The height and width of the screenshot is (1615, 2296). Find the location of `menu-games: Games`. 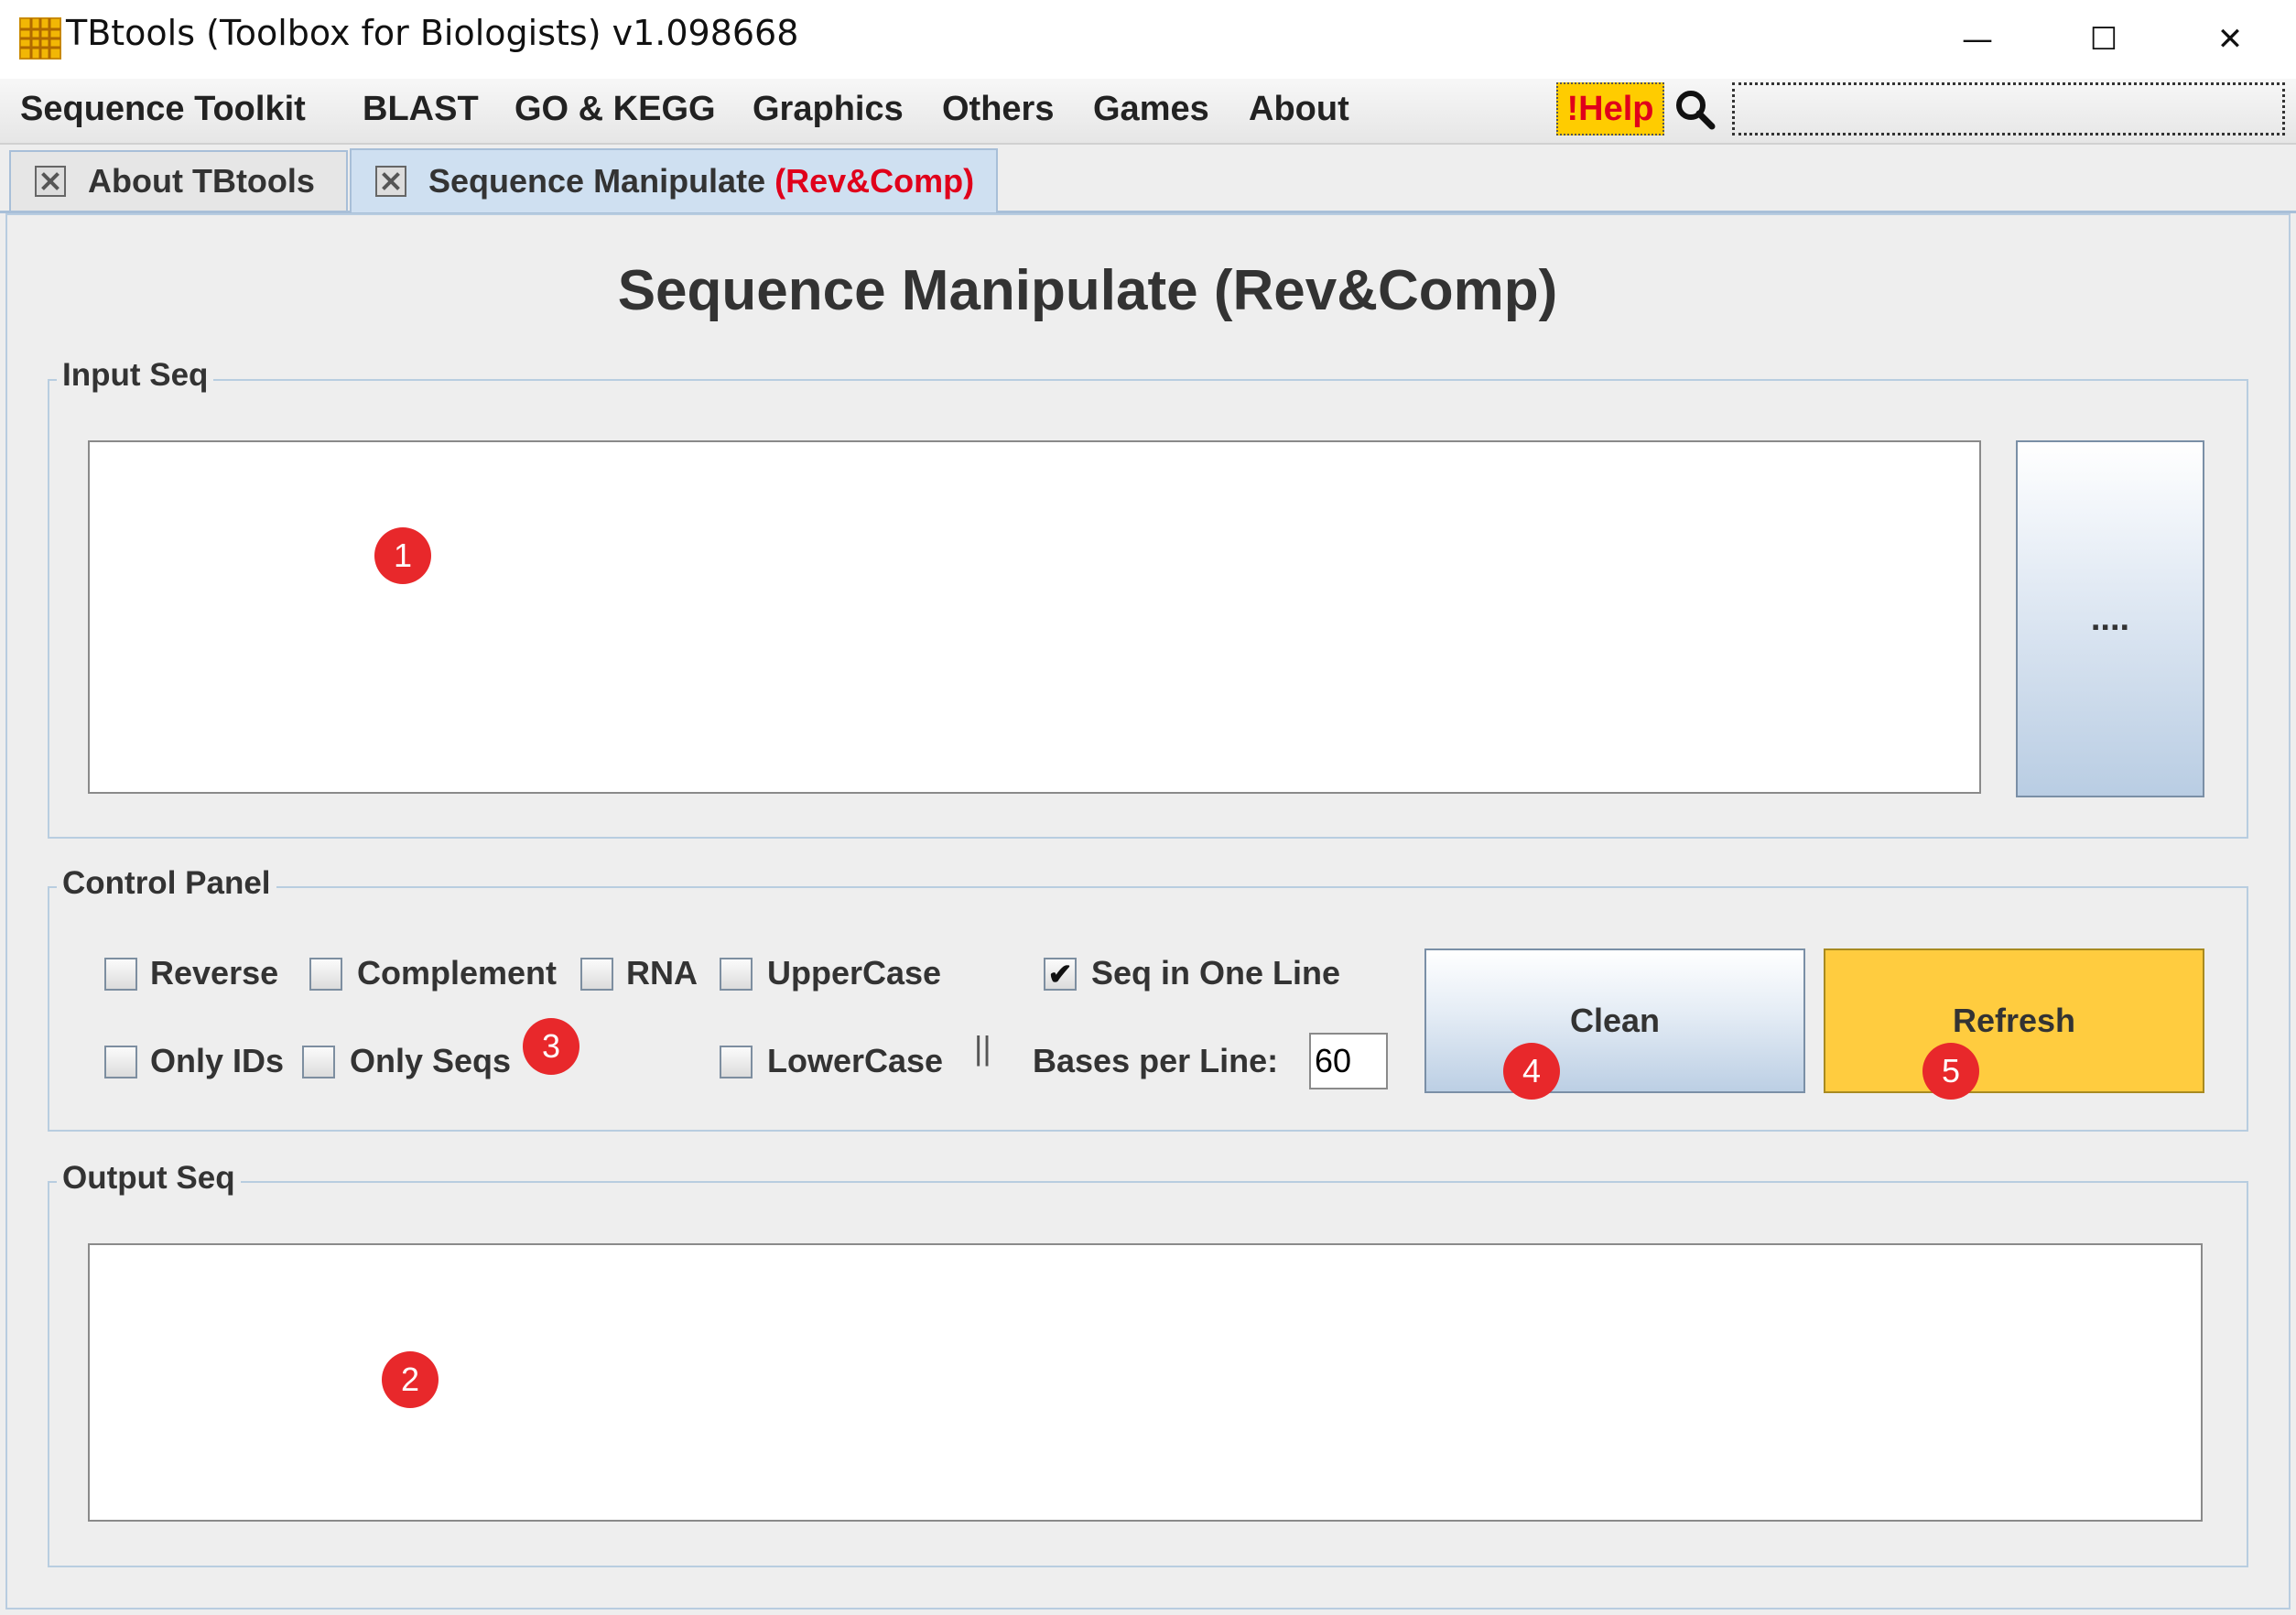

menu-games: Games is located at coordinates (1151, 109).